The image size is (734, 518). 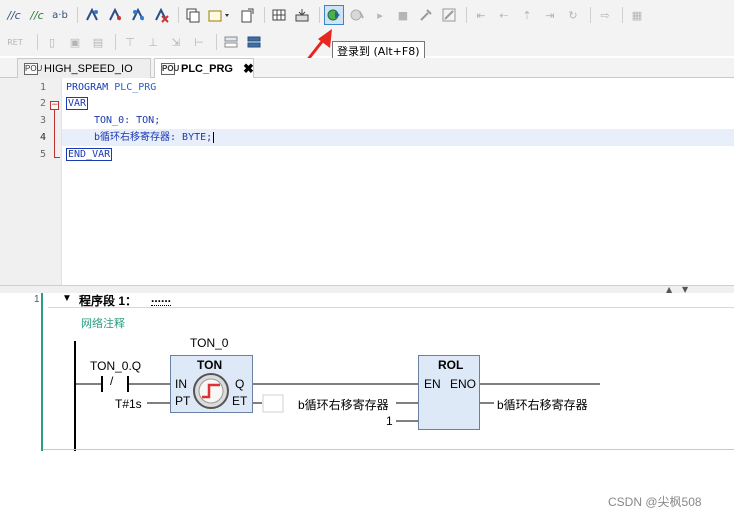 I want to click on code-line-1: PROGRAM PLC_PRG, so click(x=111, y=87).